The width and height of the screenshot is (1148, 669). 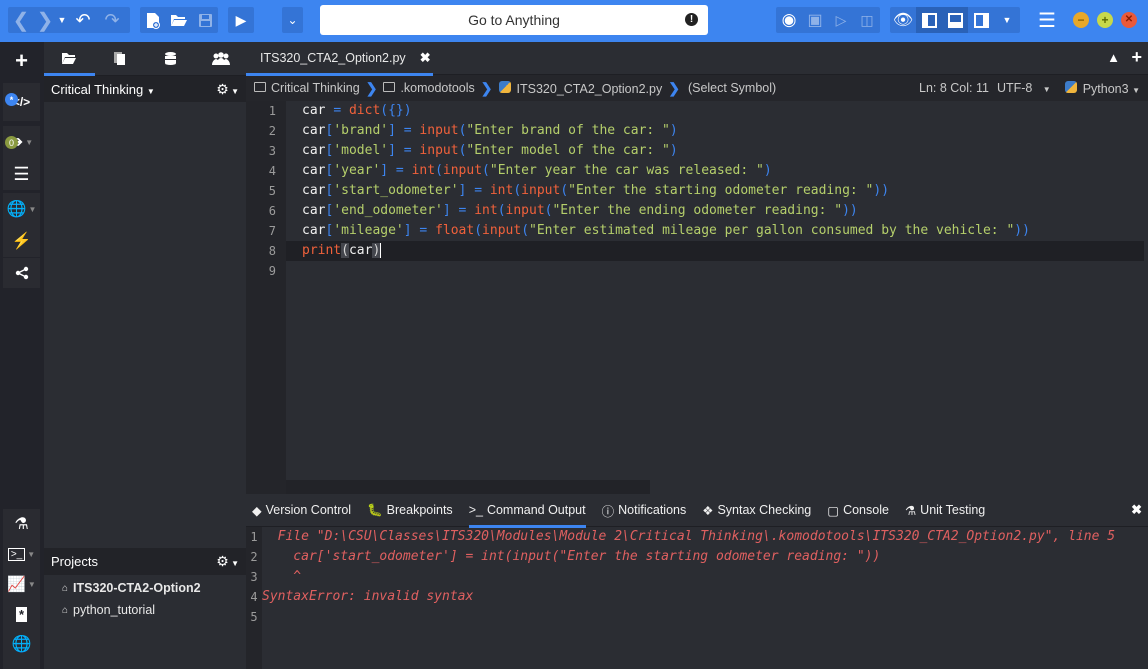 I want to click on tab-notifications: ⓘ Notifications, so click(x=644, y=510).